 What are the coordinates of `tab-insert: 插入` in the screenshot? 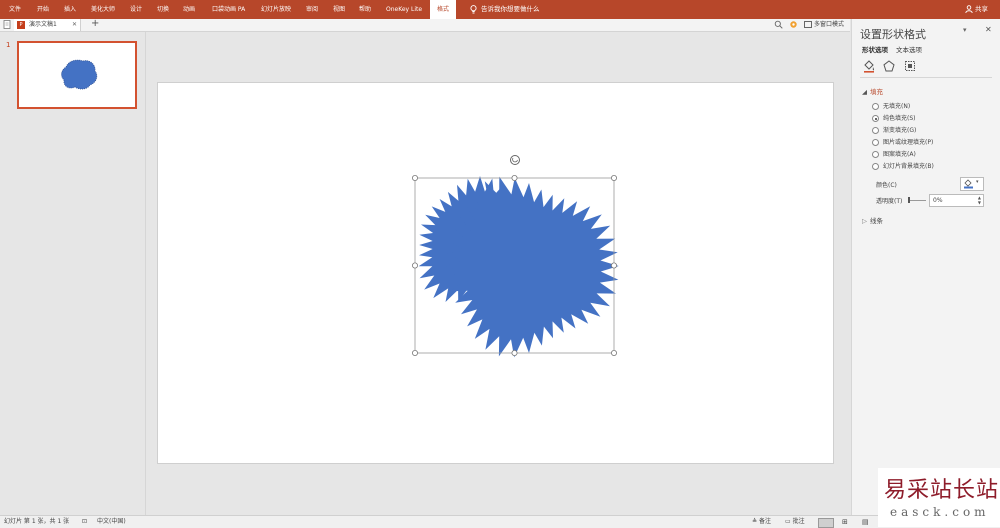 It's located at (70, 9).